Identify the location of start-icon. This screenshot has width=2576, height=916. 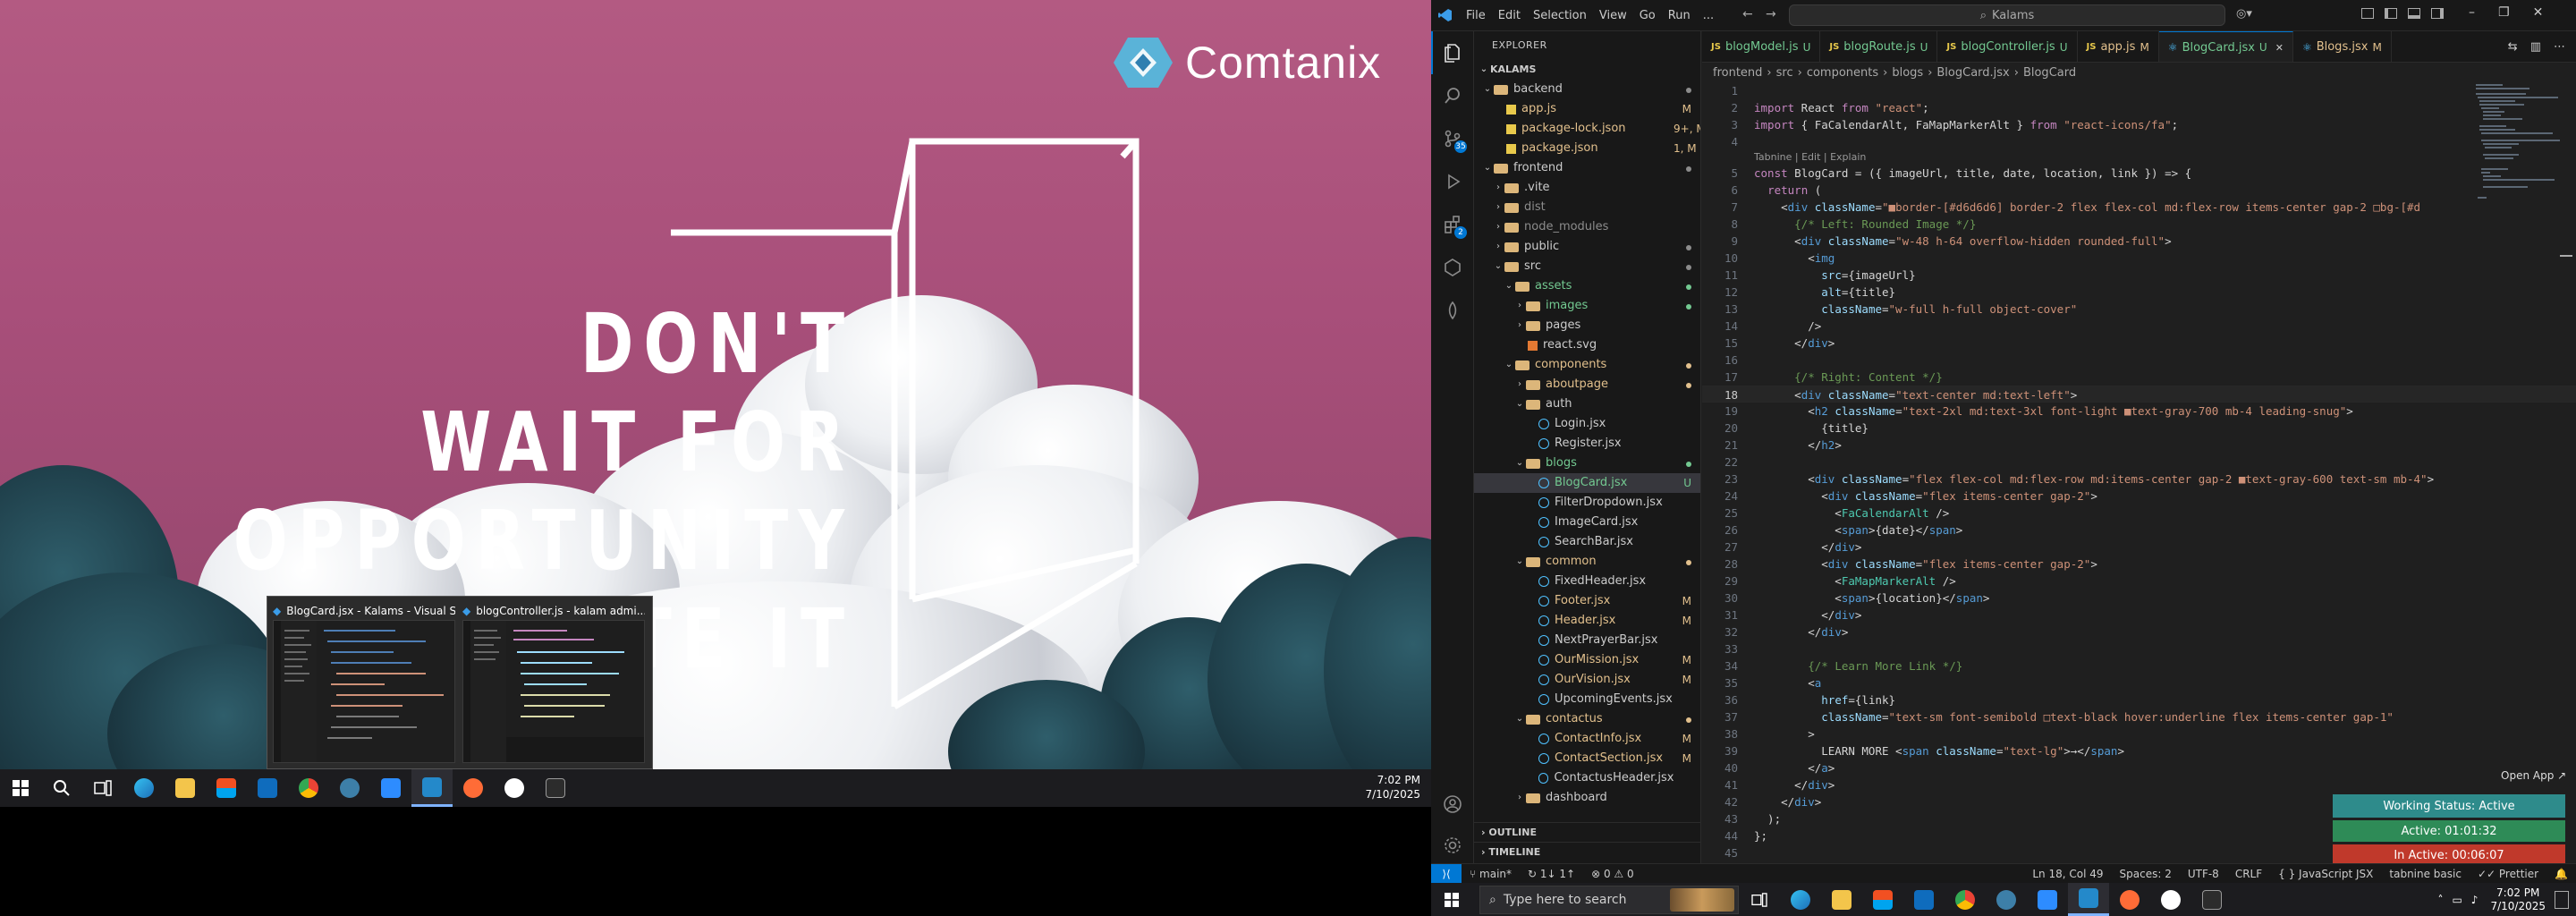
(20, 788).